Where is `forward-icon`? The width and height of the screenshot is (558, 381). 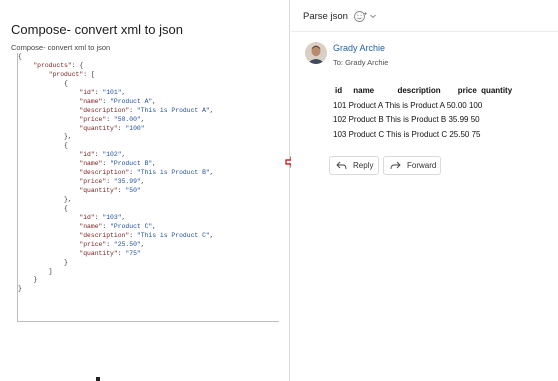
forward-icon is located at coordinates (395, 165).